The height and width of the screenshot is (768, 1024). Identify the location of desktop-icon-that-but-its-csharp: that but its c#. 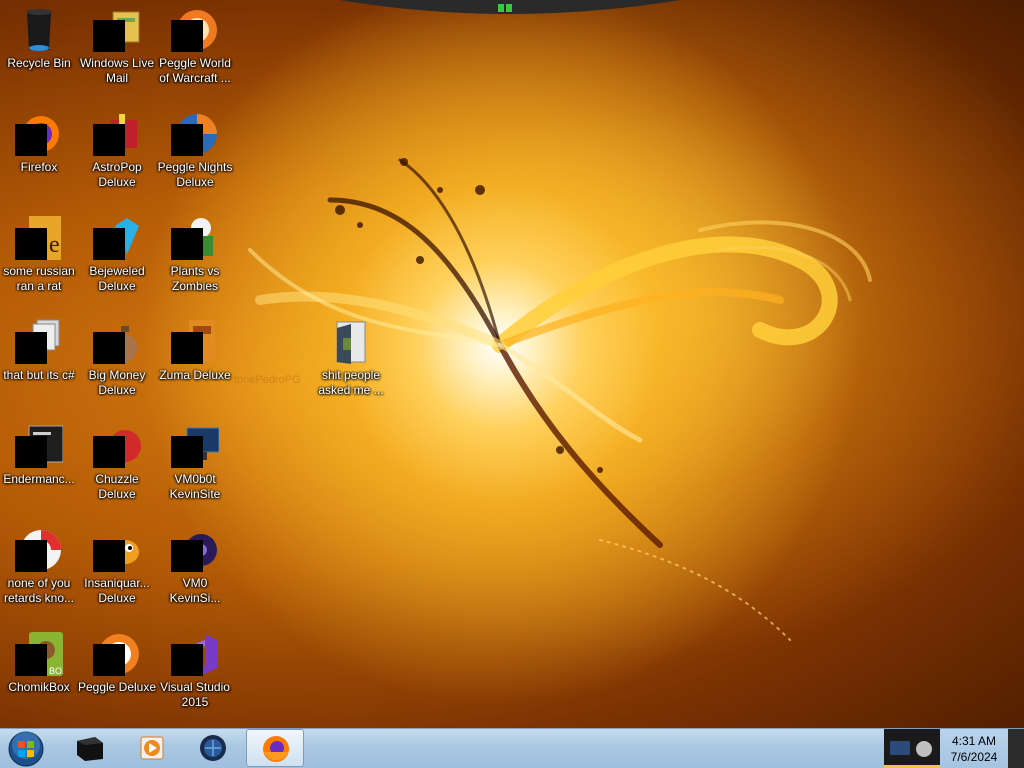
(39, 350).